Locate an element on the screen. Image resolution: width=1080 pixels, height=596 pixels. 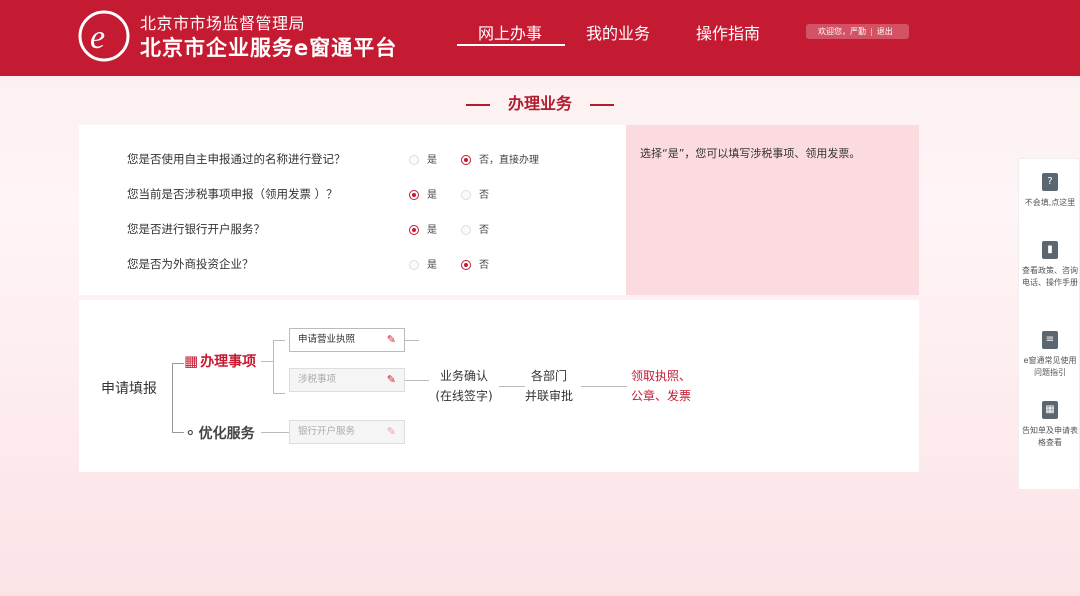
book-icon: ▮ is located at coordinates (1050, 250).